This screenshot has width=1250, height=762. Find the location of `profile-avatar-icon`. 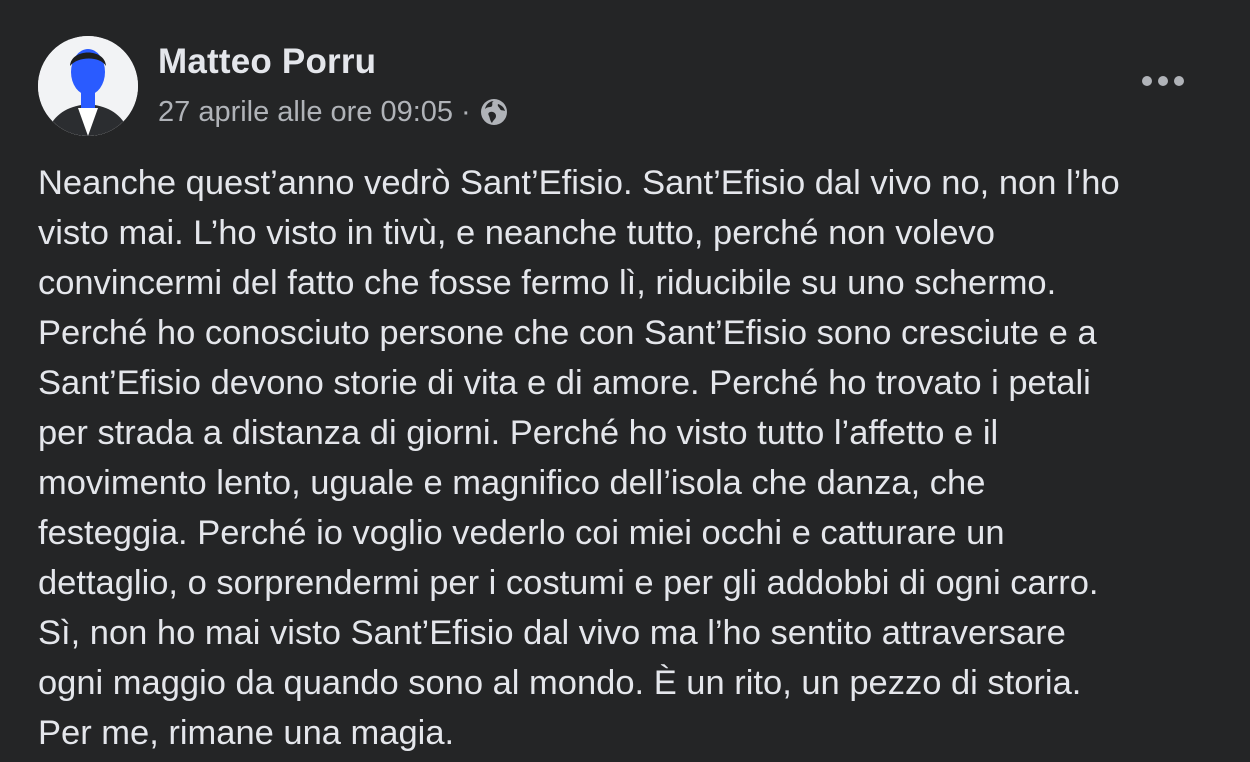

profile-avatar-icon is located at coordinates (88, 86).